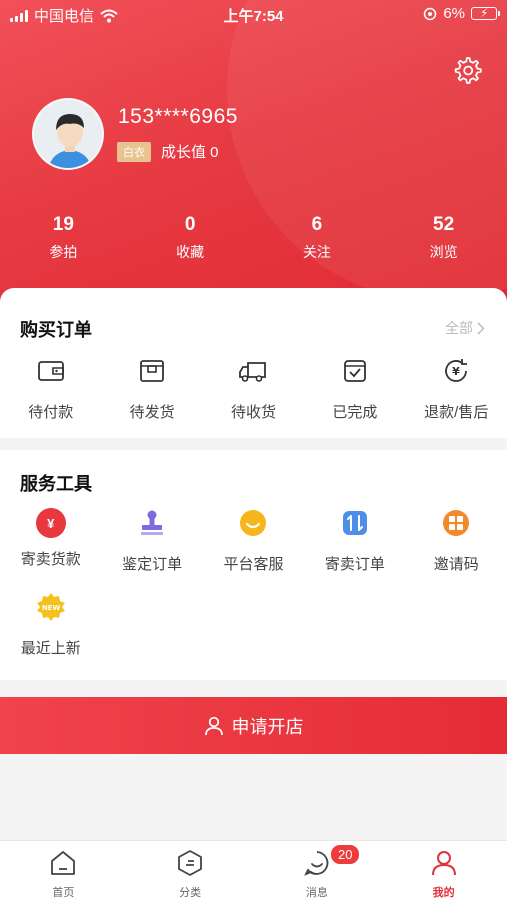  I want to click on tool-appraisal-orders: 鉴定订单, so click(151, 541).